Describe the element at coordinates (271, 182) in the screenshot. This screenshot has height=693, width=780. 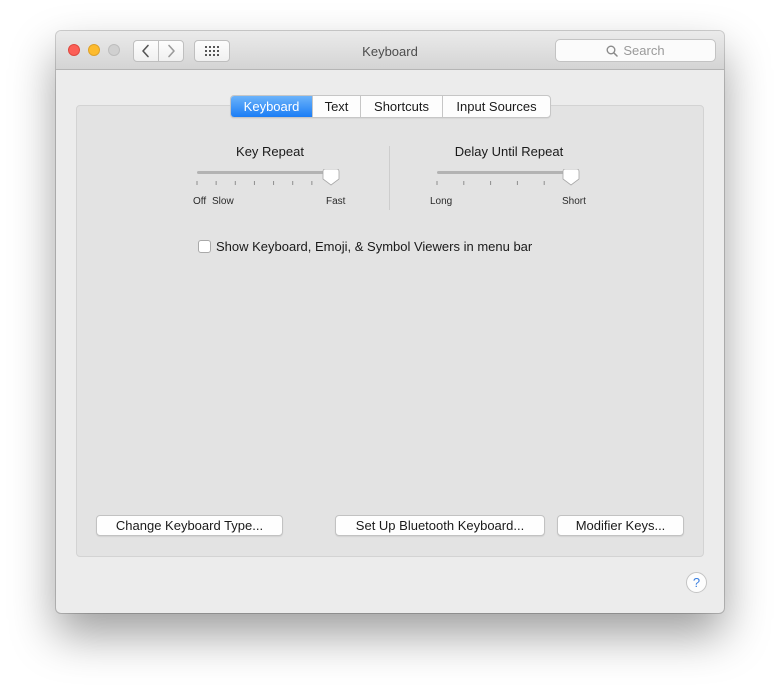
I see `key-repeat-slider` at that location.